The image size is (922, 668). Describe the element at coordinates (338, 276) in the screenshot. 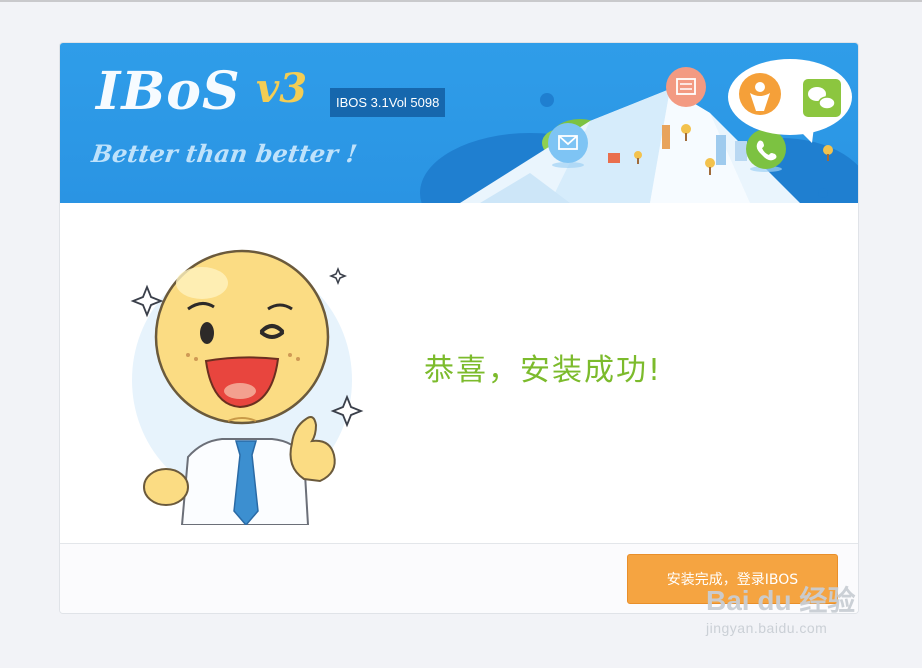

I see `sparkle-icon` at that location.